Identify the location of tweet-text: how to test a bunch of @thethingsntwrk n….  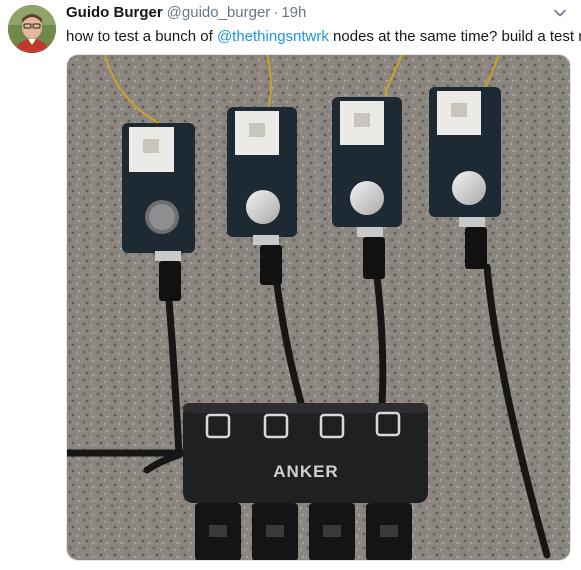
(323, 36).